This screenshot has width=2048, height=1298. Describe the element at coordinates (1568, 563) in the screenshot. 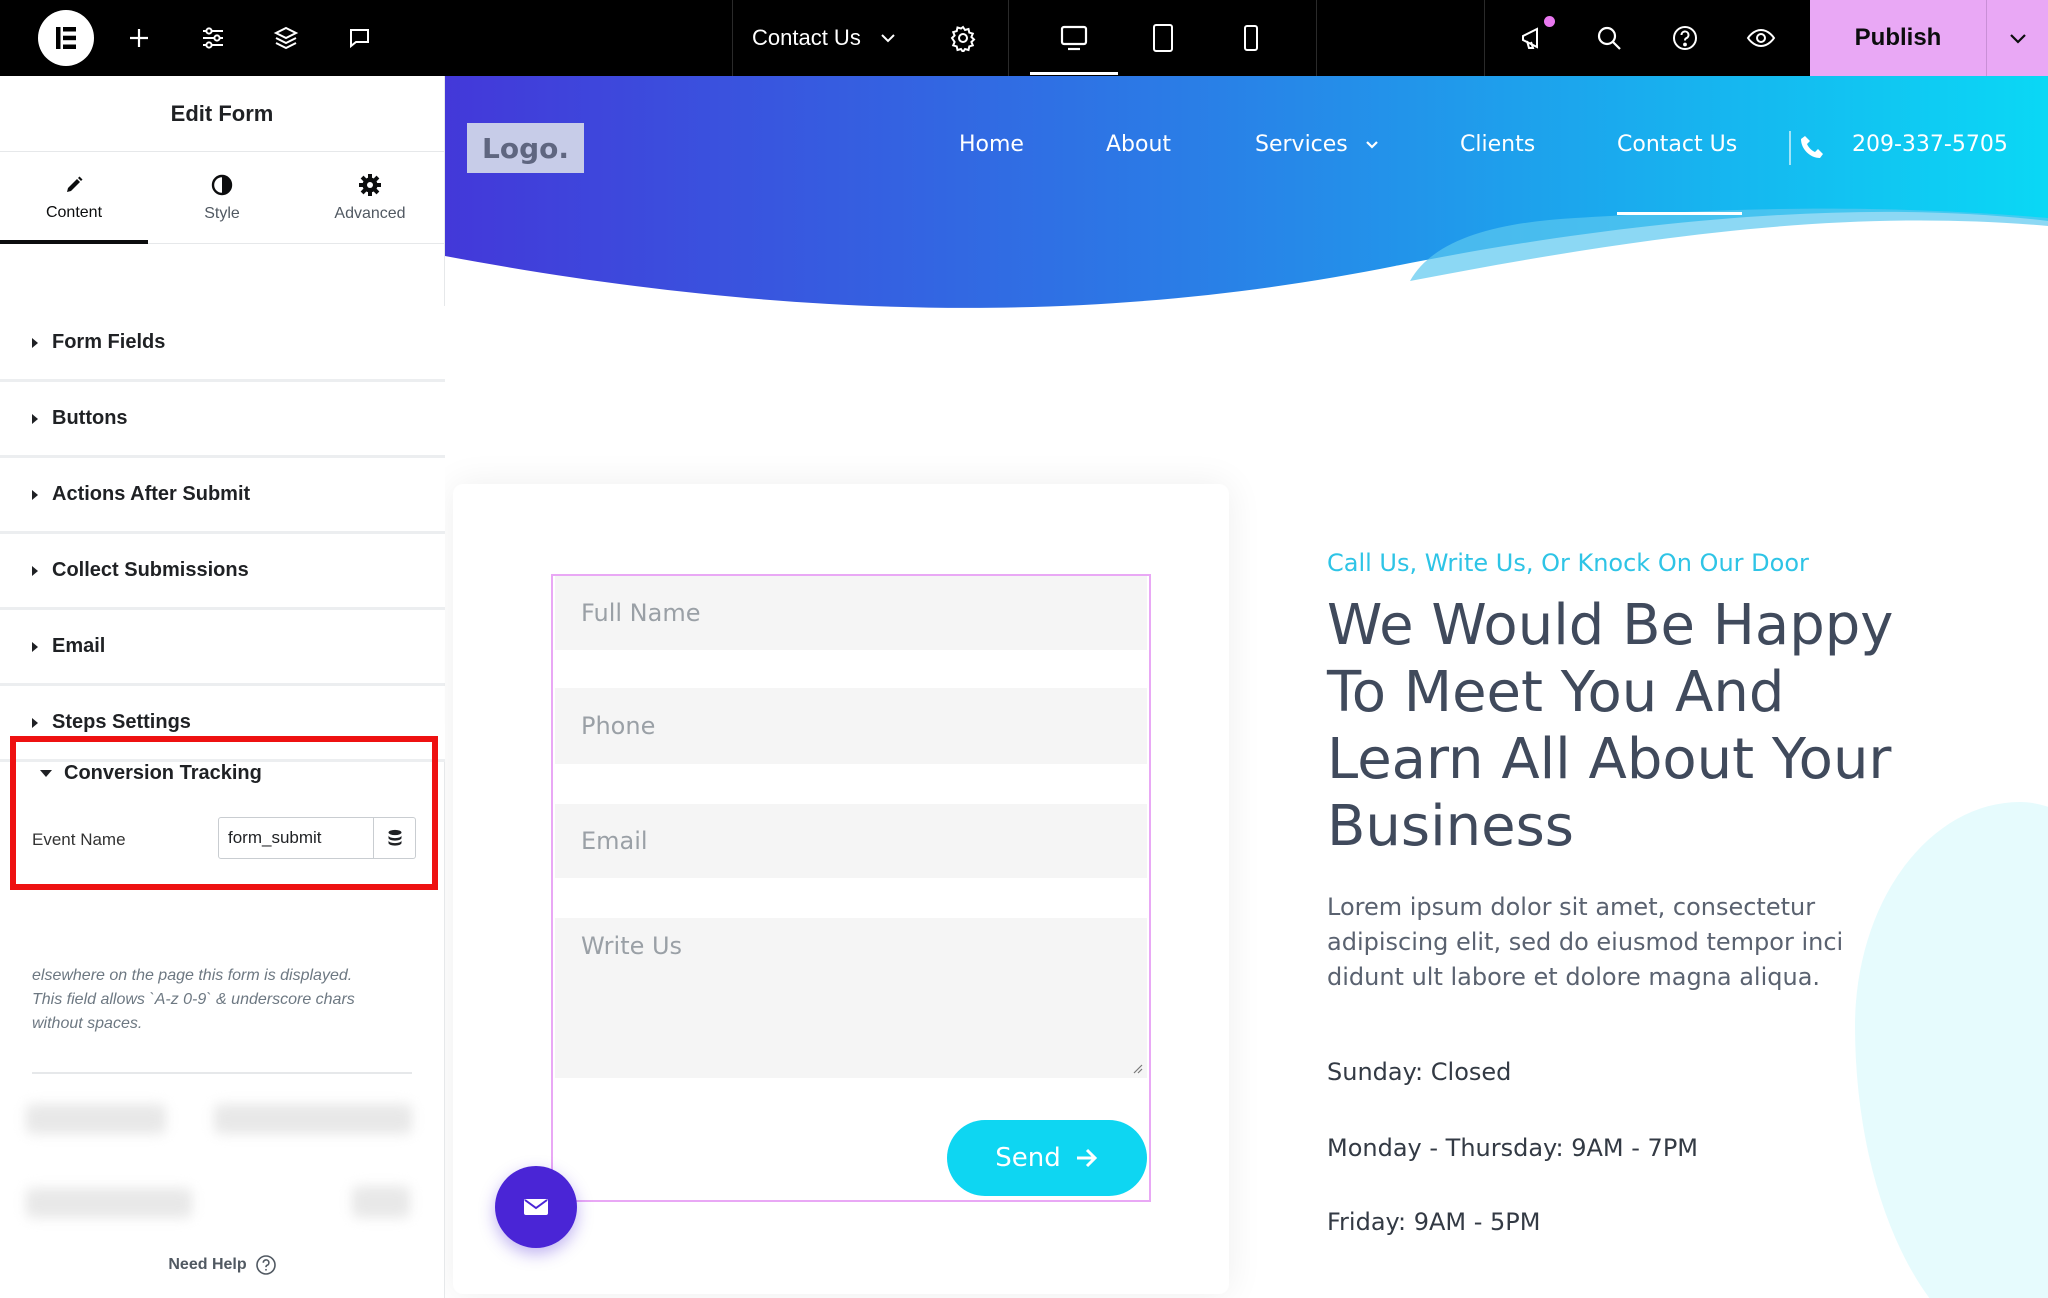

I see `contact-tagline: Call Us, Write Us, Or Knock On Our Door` at that location.